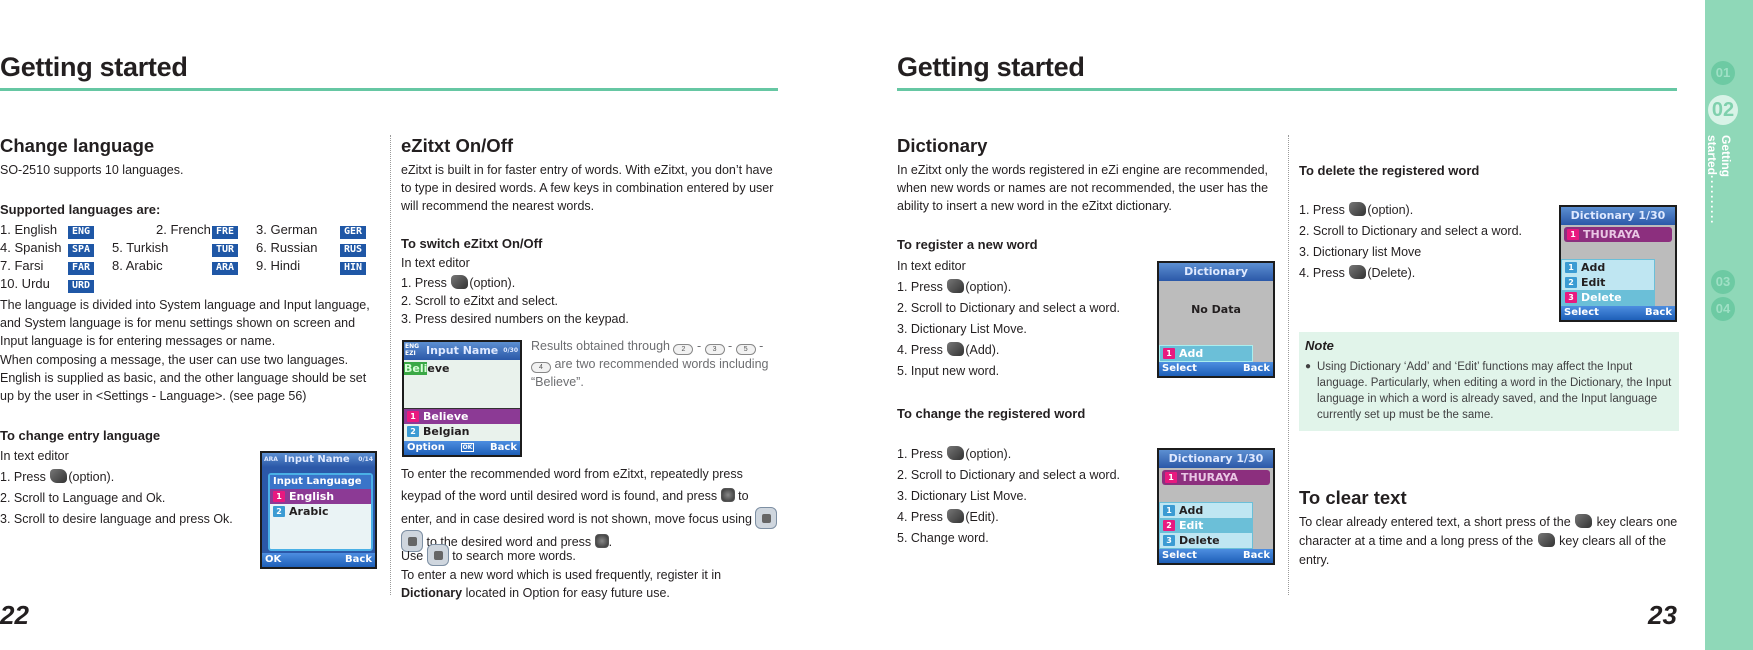 The image size is (1753, 650). What do you see at coordinates (365, 459) in the screenshot?
I see `screen-counter: 0/14` at bounding box center [365, 459].